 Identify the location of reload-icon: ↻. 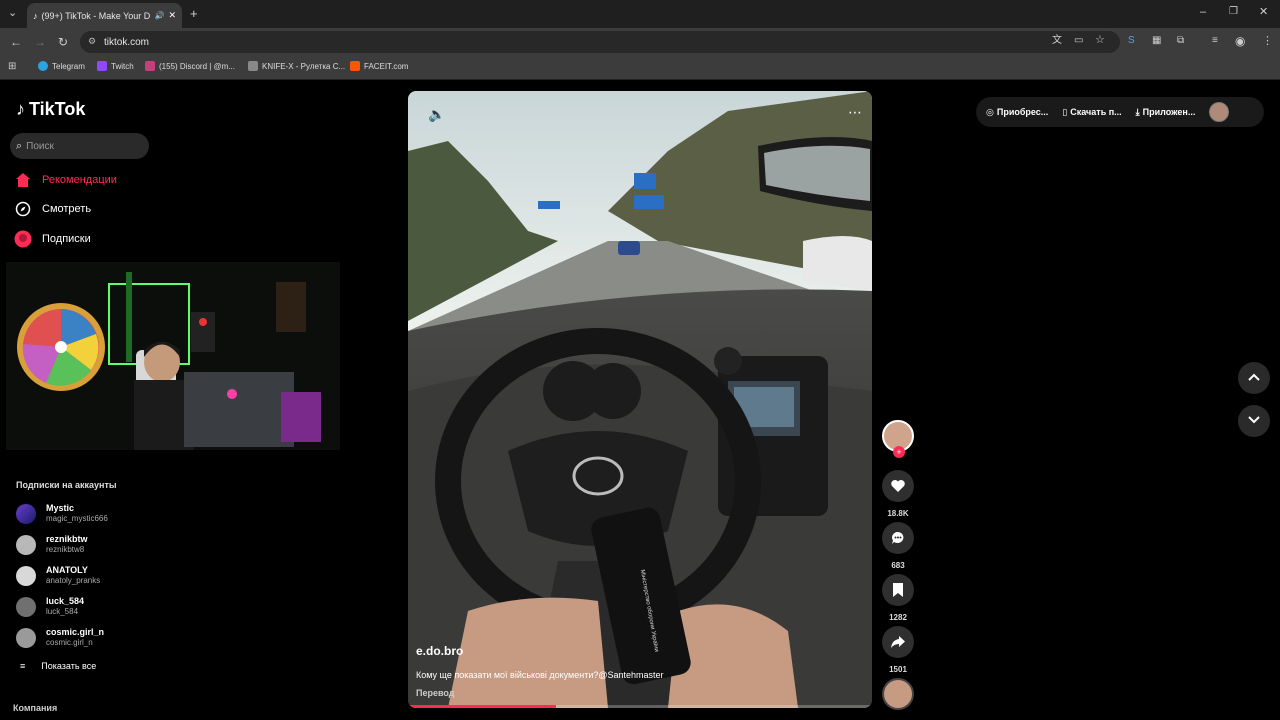
(63, 42).